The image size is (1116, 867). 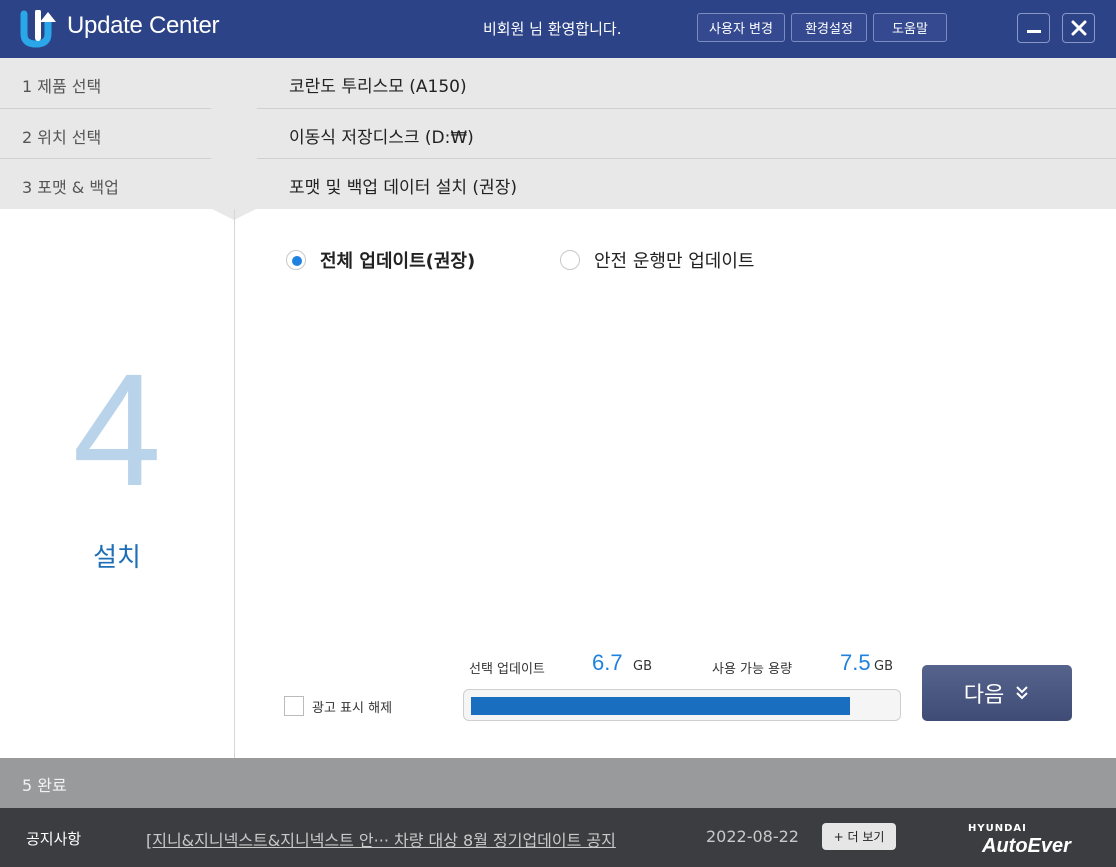 What do you see at coordinates (674, 261) in the screenshot?
I see `safety-update-label: 안전 운행만 업데이트` at bounding box center [674, 261].